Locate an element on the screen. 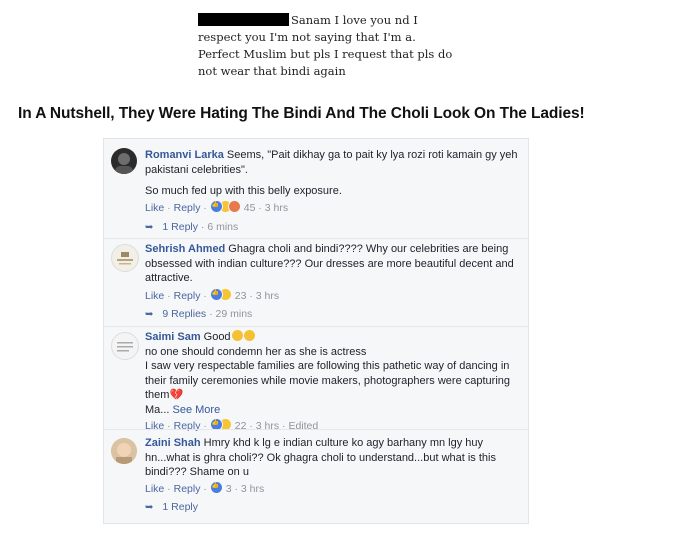 This screenshot has width=700, height=546. reaction-count: 22 is located at coordinates (240, 426).